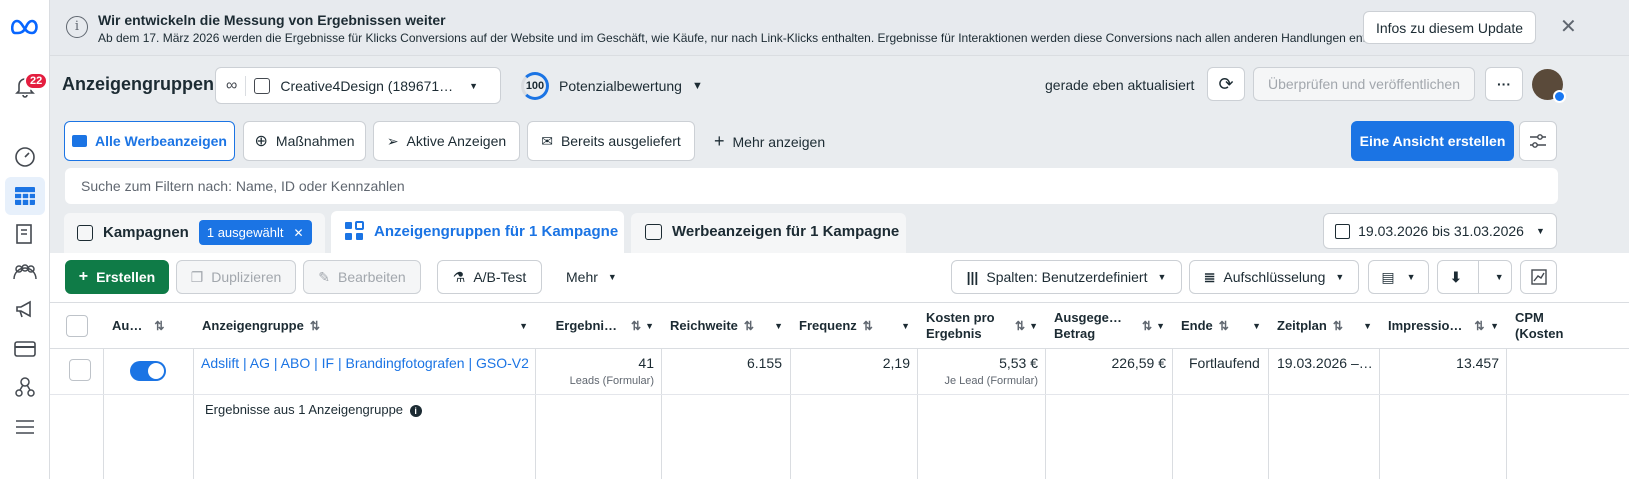 This screenshot has height=479, width=1629. Describe the element at coordinates (146, 232) in the screenshot. I see `tab-campaigns-label: Kampagnen` at that location.